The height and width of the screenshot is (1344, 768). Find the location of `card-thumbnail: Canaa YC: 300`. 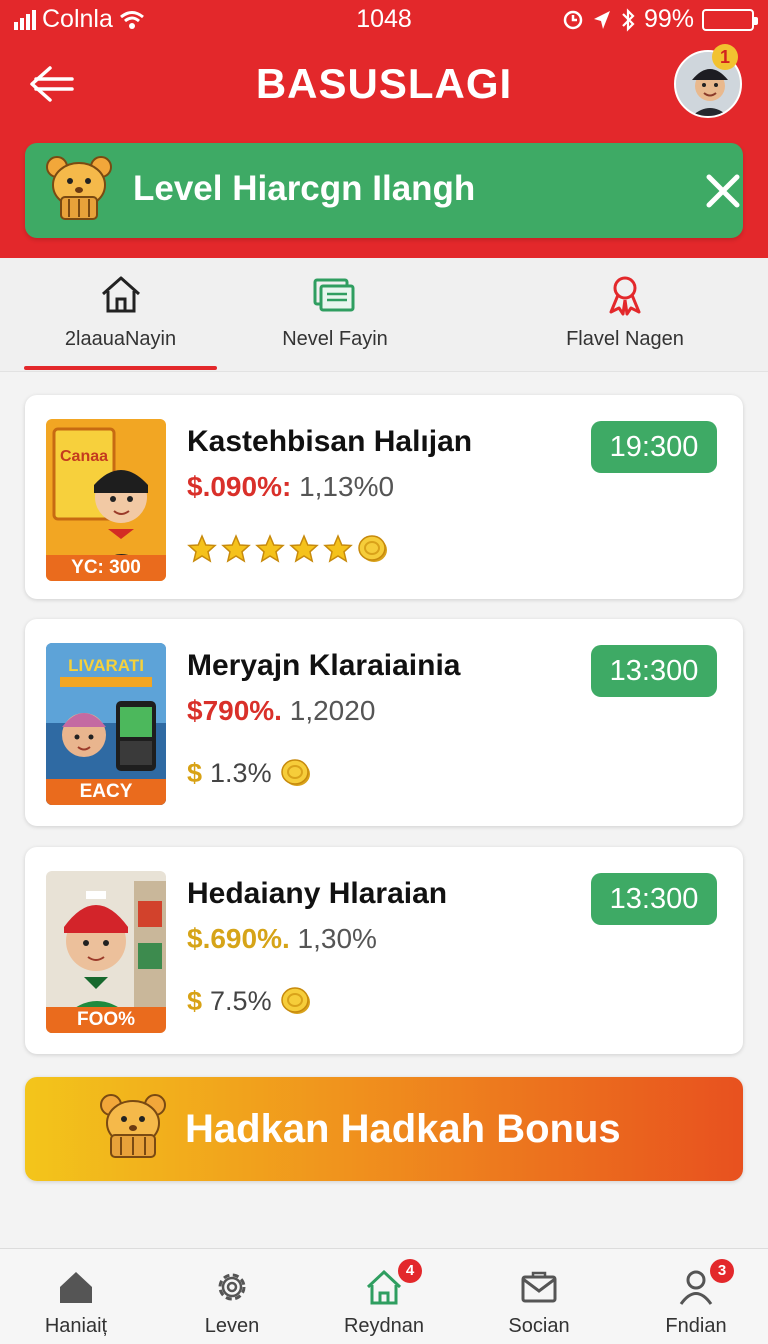

card-thumbnail: Canaa YC: 300 is located at coordinates (106, 500).